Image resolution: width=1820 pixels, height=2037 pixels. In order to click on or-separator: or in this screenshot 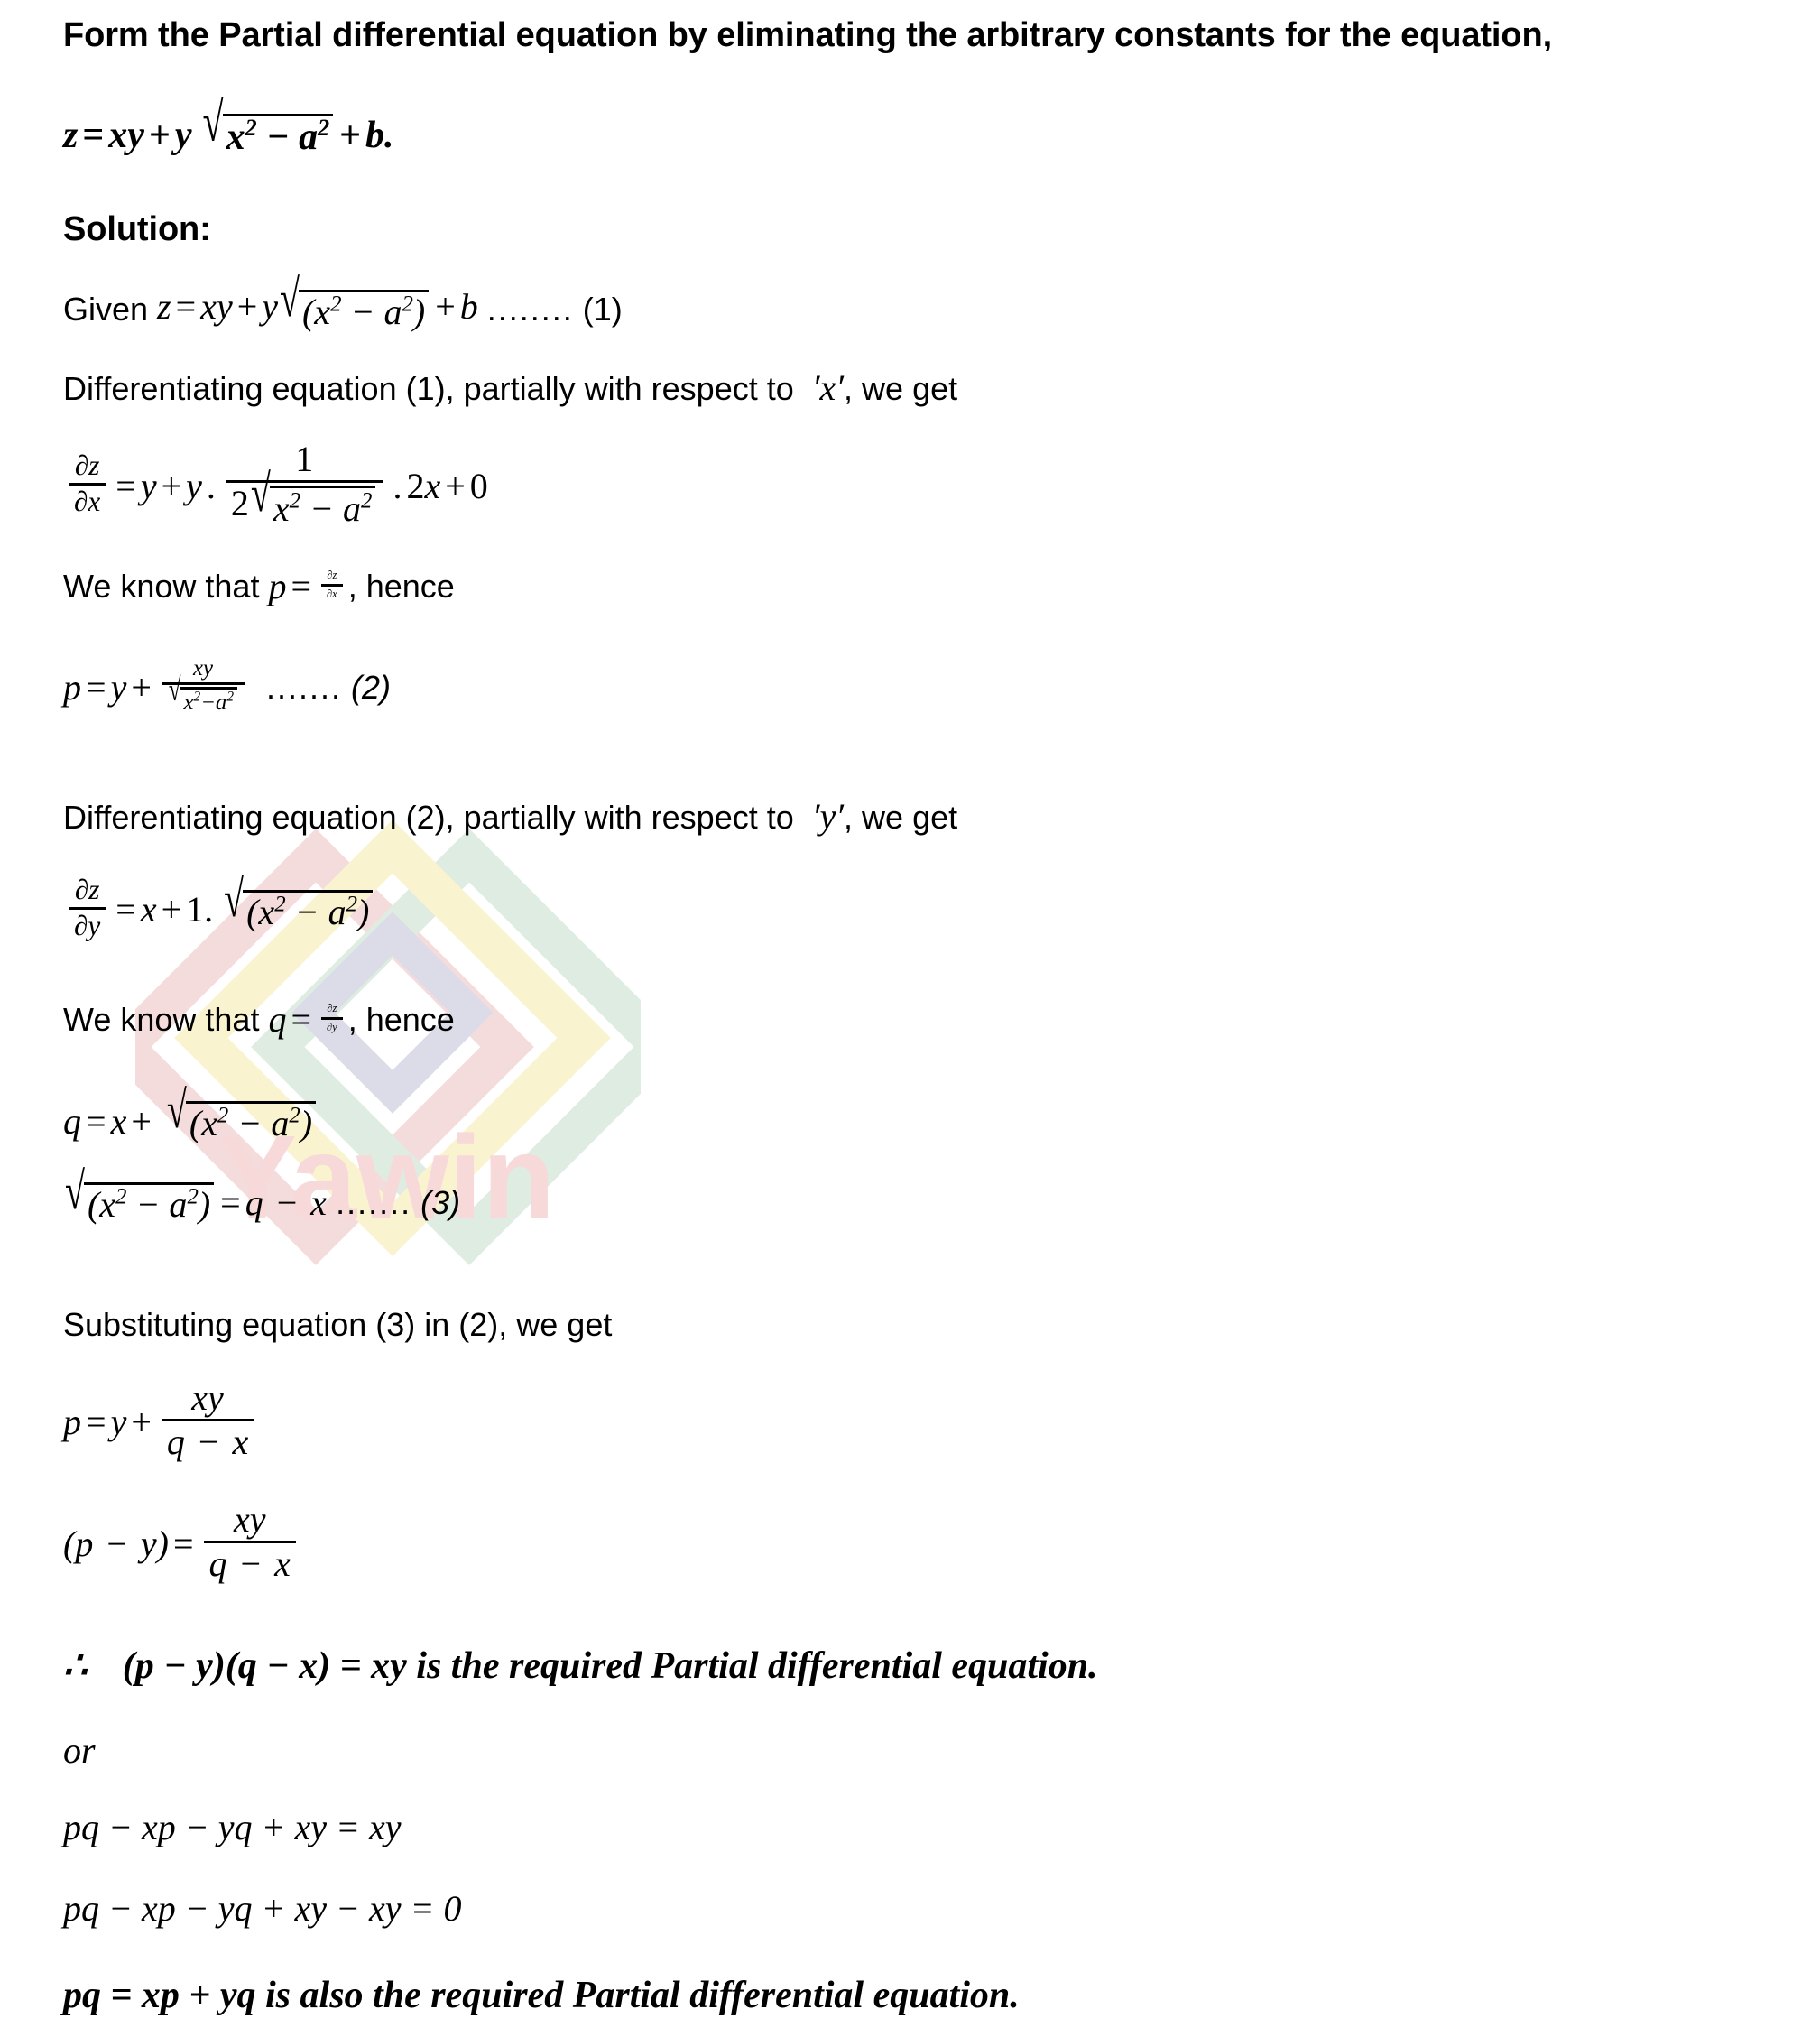, I will do `click(79, 1750)`.